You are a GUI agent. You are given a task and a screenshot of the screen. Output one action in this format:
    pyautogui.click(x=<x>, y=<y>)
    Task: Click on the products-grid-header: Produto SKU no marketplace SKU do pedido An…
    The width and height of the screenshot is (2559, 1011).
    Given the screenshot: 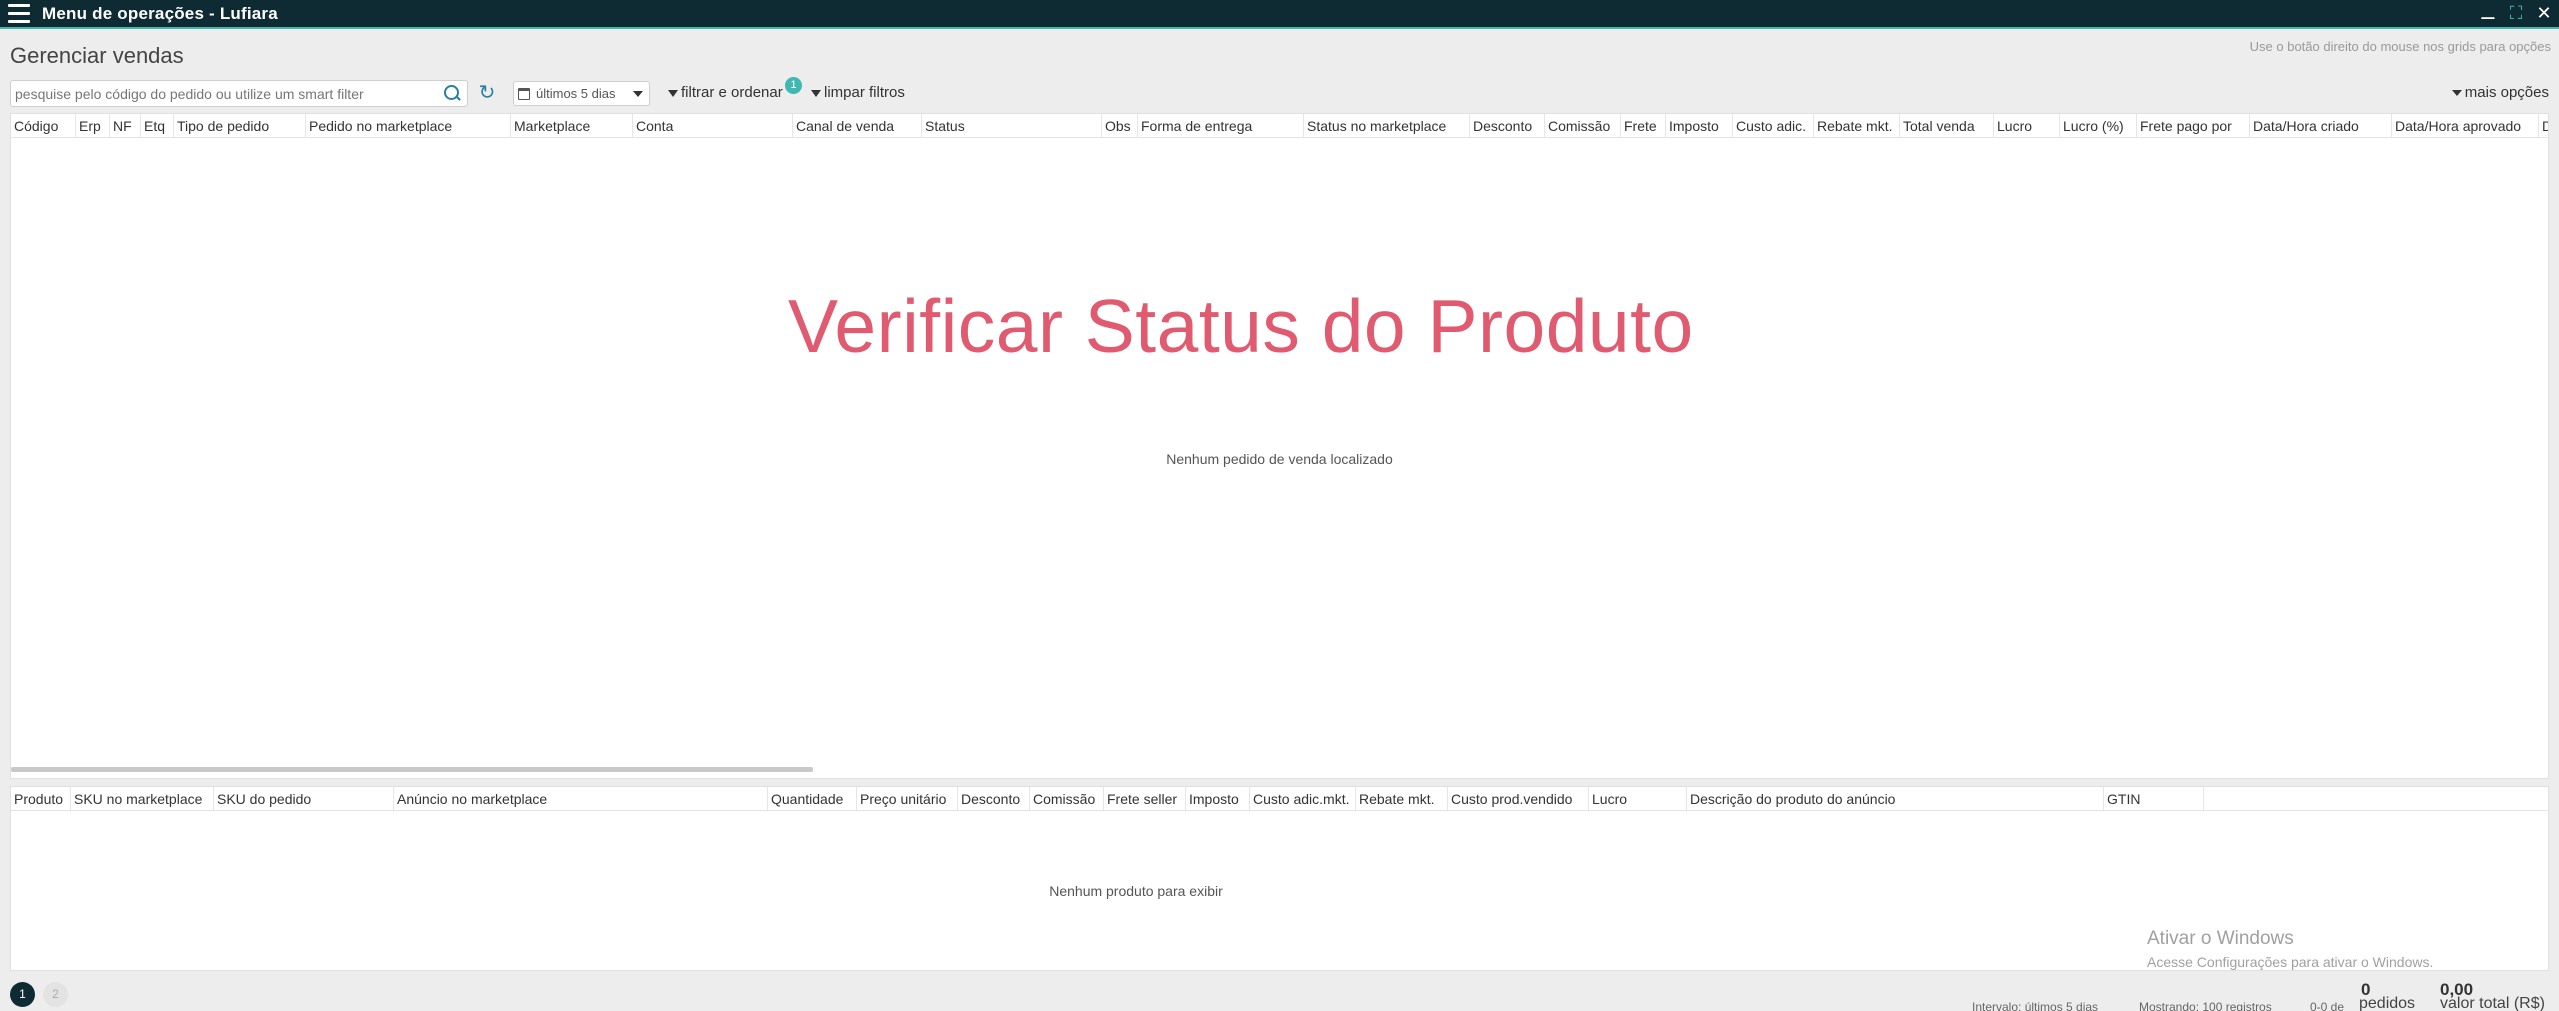 What is the action you would take?
    pyautogui.click(x=1279, y=799)
    